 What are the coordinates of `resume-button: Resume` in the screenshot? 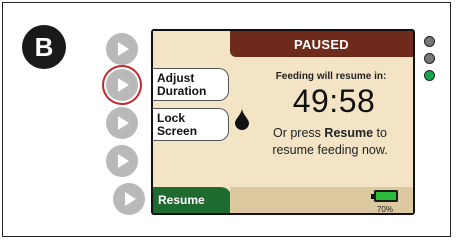 It's located at (192, 200).